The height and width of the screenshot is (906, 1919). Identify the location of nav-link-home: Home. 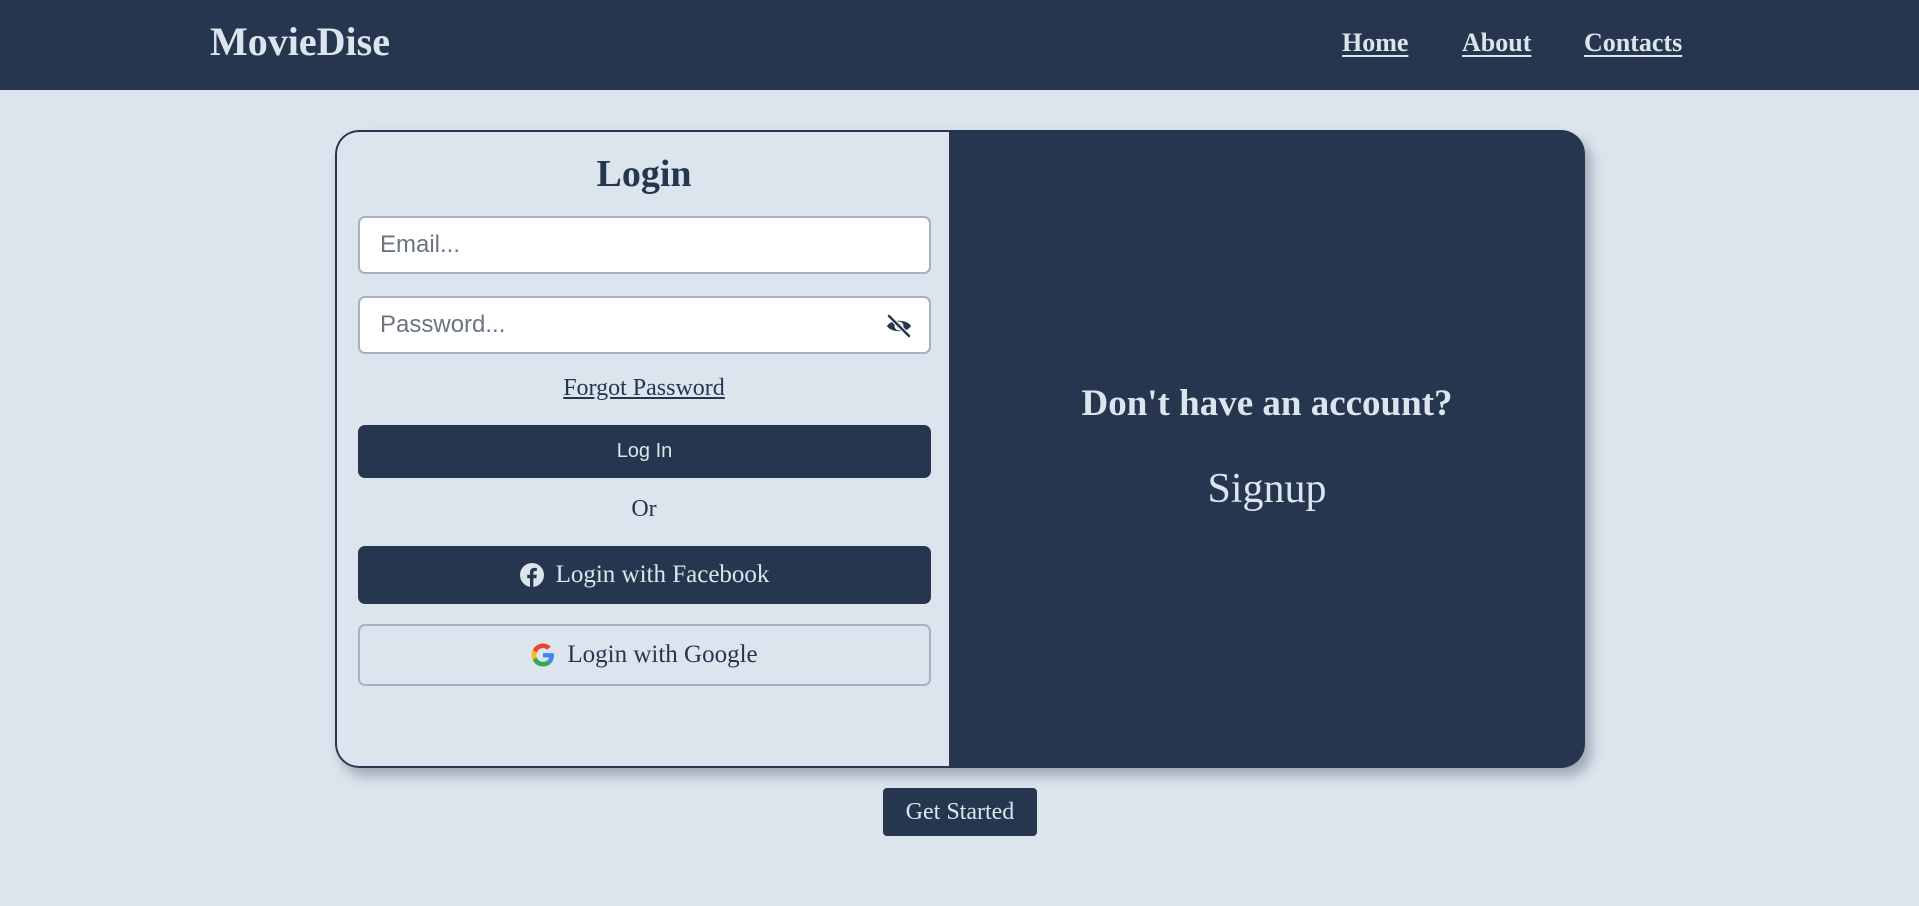
(1375, 43).